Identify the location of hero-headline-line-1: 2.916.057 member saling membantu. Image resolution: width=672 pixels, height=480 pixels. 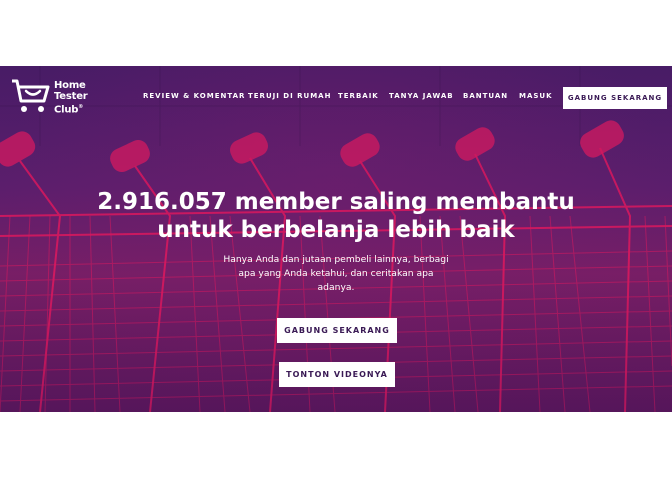
(336, 202).